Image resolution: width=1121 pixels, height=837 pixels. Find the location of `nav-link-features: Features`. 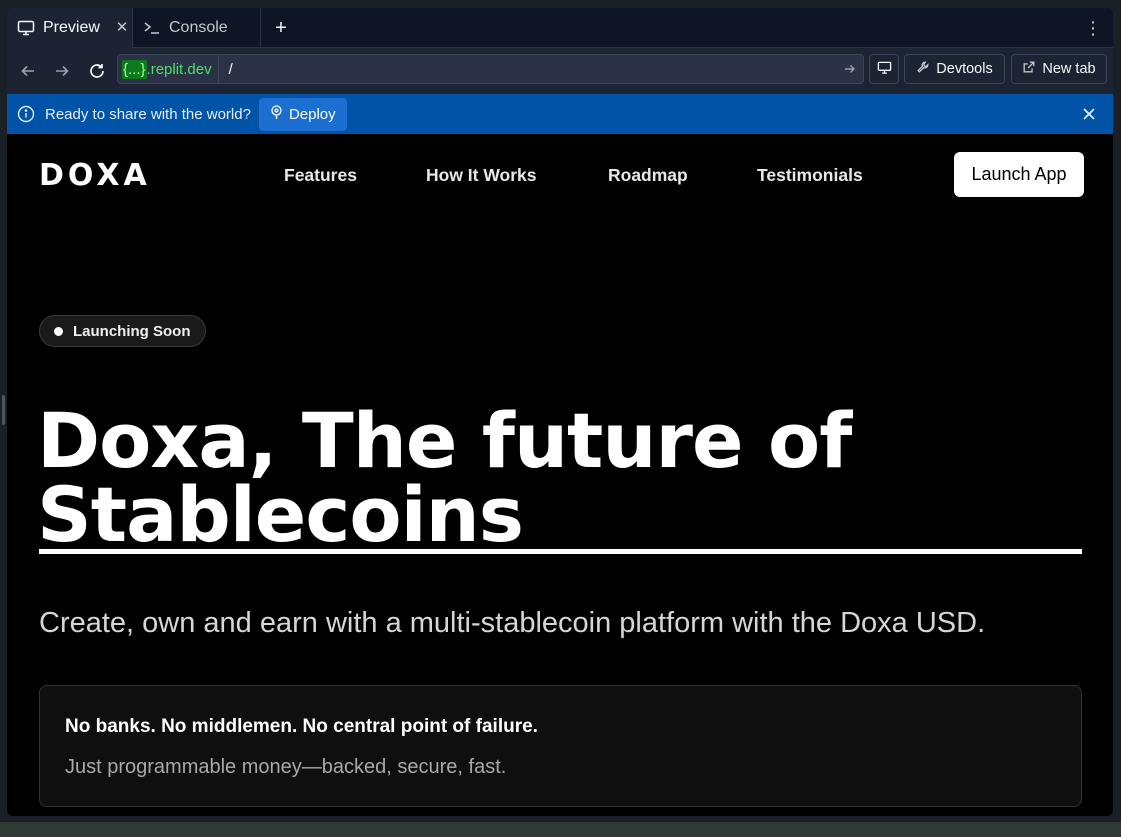

nav-link-features: Features is located at coordinates (320, 175).